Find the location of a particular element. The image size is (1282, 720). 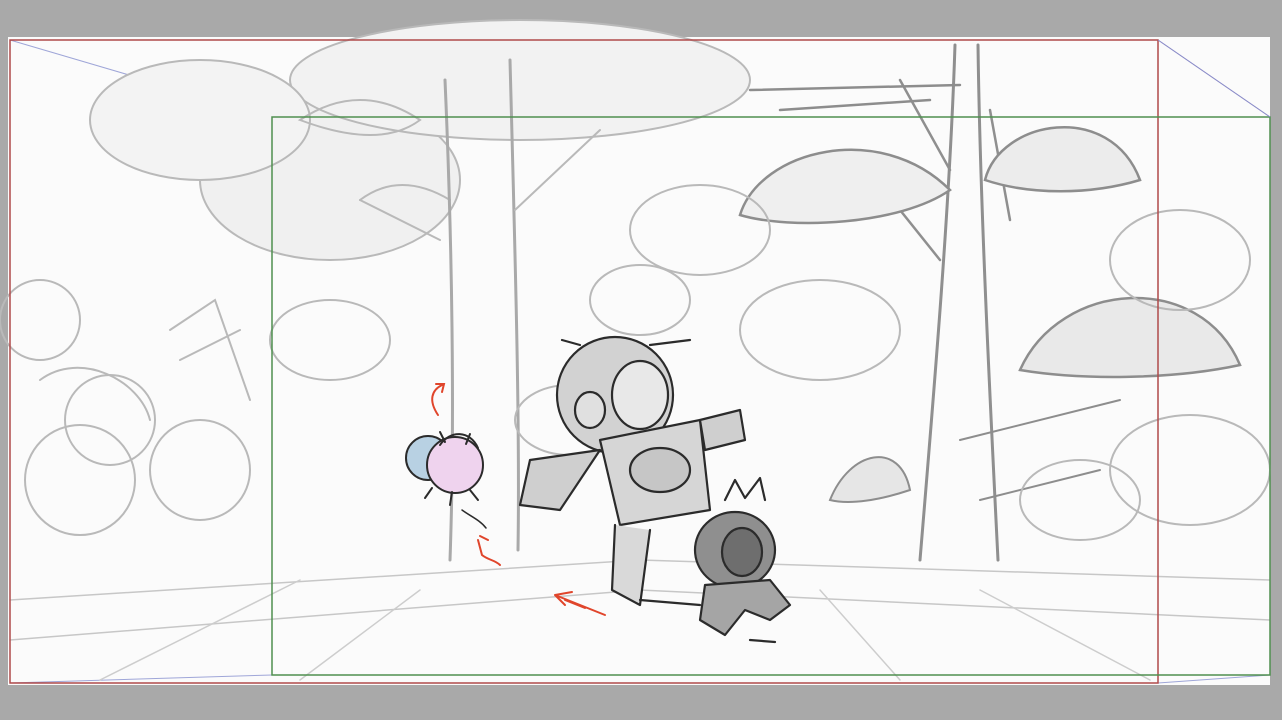

small-flying-creature is located at coordinates (446, 480).